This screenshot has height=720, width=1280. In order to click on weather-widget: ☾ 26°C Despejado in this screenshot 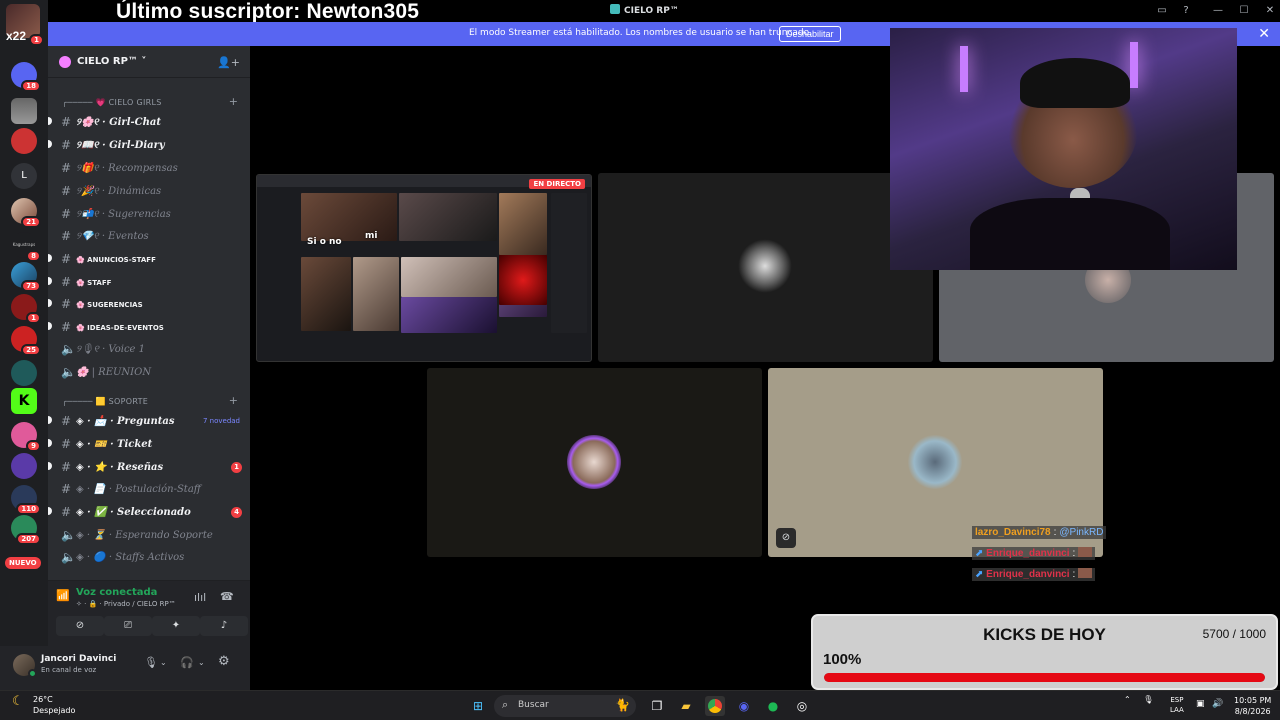, I will do `click(44, 705)`.